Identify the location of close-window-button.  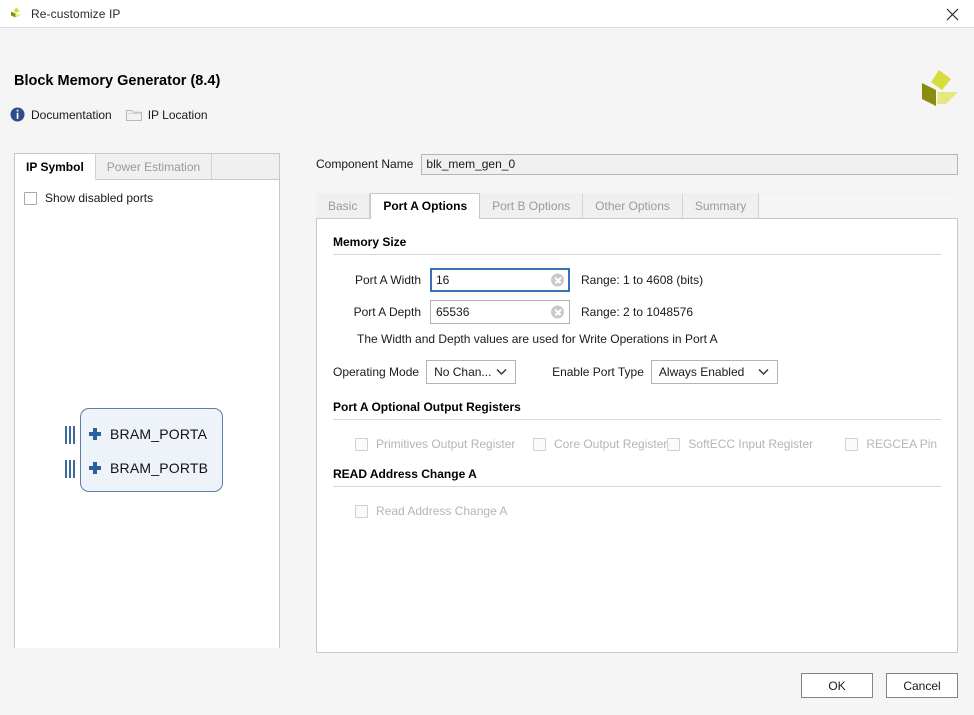
(952, 14).